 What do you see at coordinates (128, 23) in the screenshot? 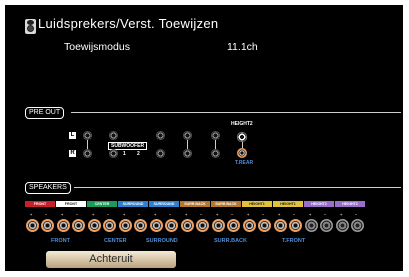
I see `page-title: Luidsprekers/Verst. Toewijzen` at bounding box center [128, 23].